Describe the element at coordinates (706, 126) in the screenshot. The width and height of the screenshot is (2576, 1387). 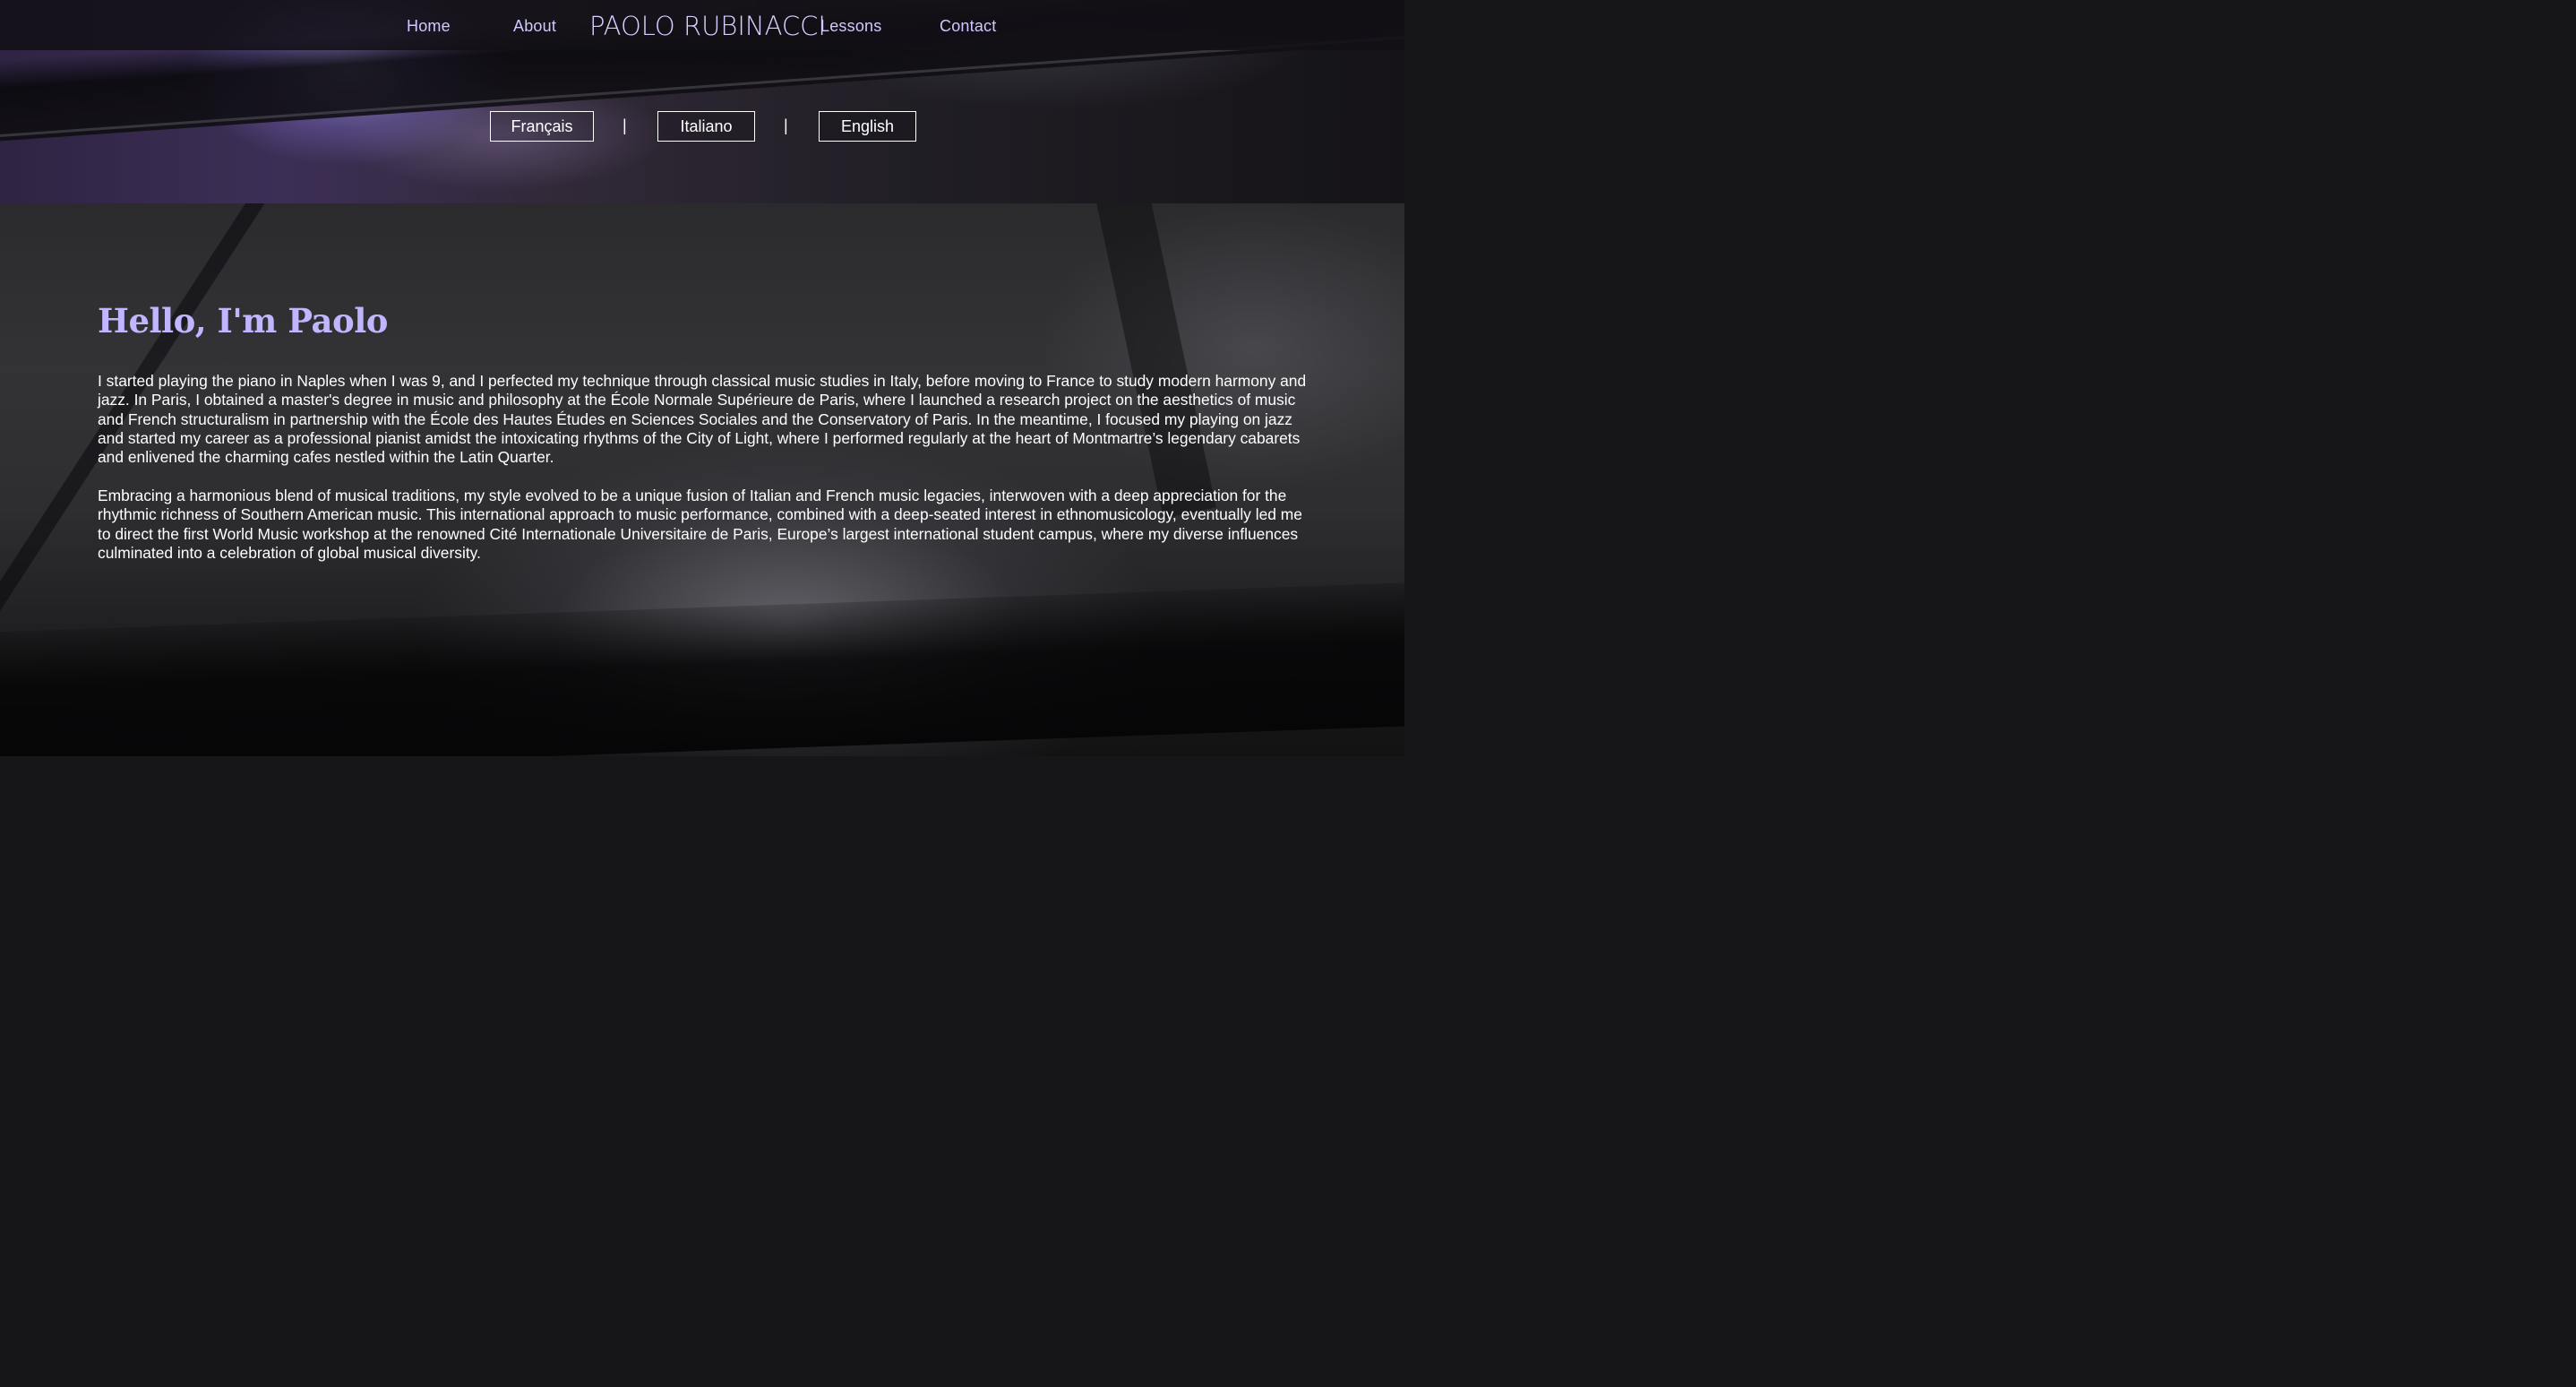
I see `language-button-italiano: Italiano` at that location.